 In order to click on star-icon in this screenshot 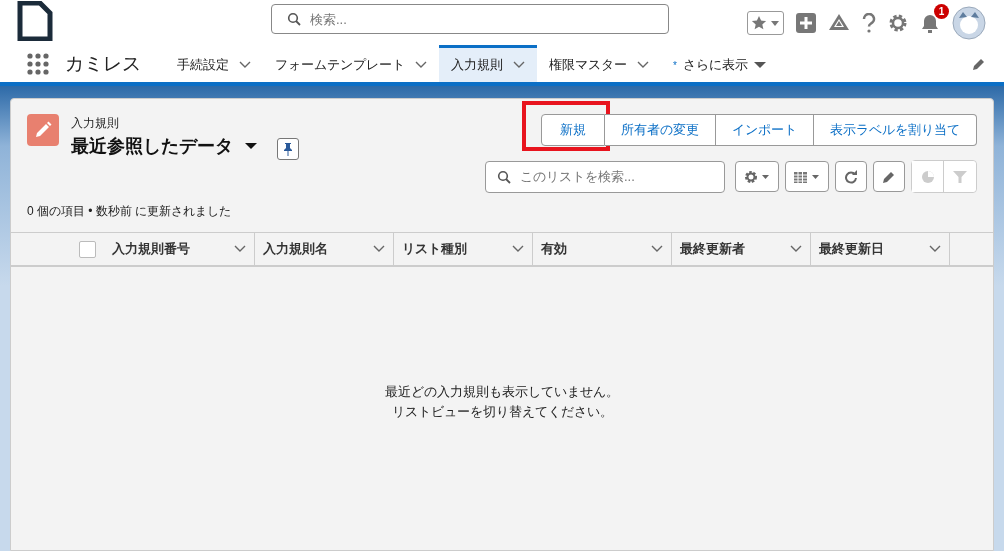, I will do `click(759, 22)`.